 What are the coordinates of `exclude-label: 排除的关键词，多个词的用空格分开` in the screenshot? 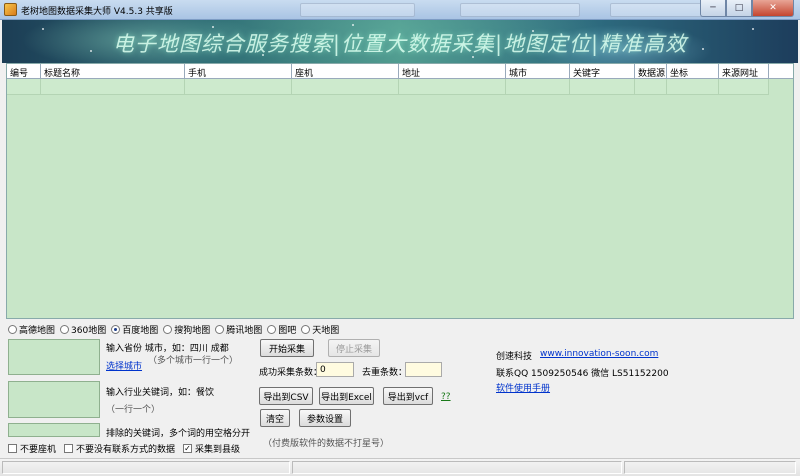 It's located at (178, 434).